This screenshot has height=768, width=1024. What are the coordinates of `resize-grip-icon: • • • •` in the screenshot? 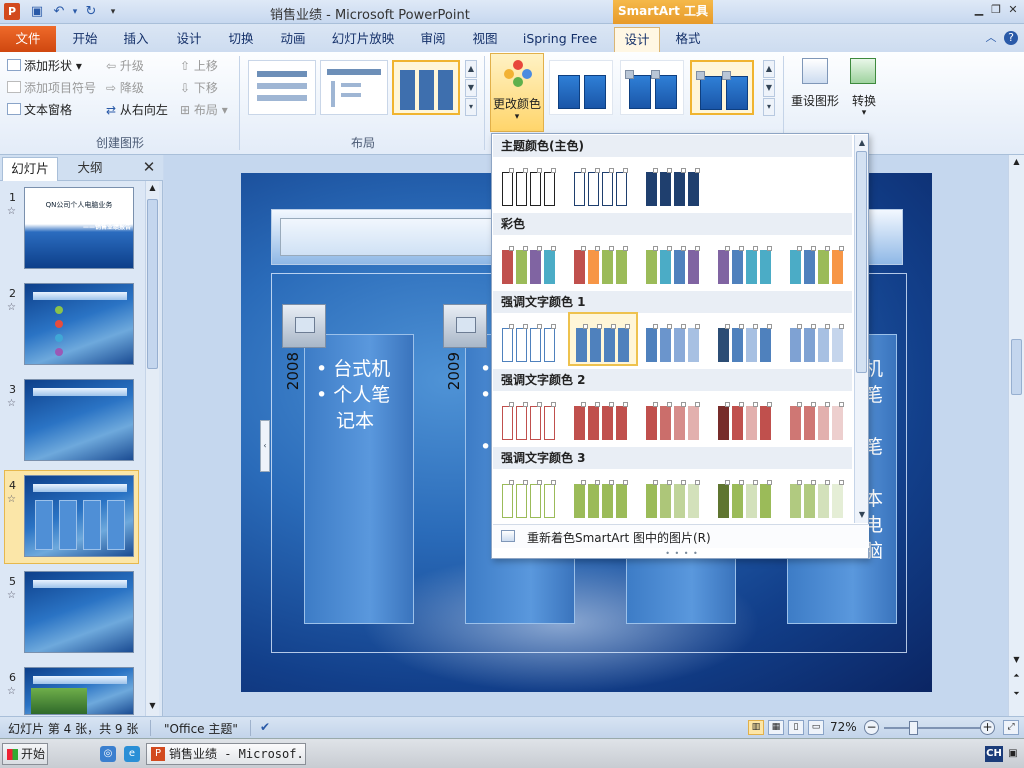 It's located at (682, 553).